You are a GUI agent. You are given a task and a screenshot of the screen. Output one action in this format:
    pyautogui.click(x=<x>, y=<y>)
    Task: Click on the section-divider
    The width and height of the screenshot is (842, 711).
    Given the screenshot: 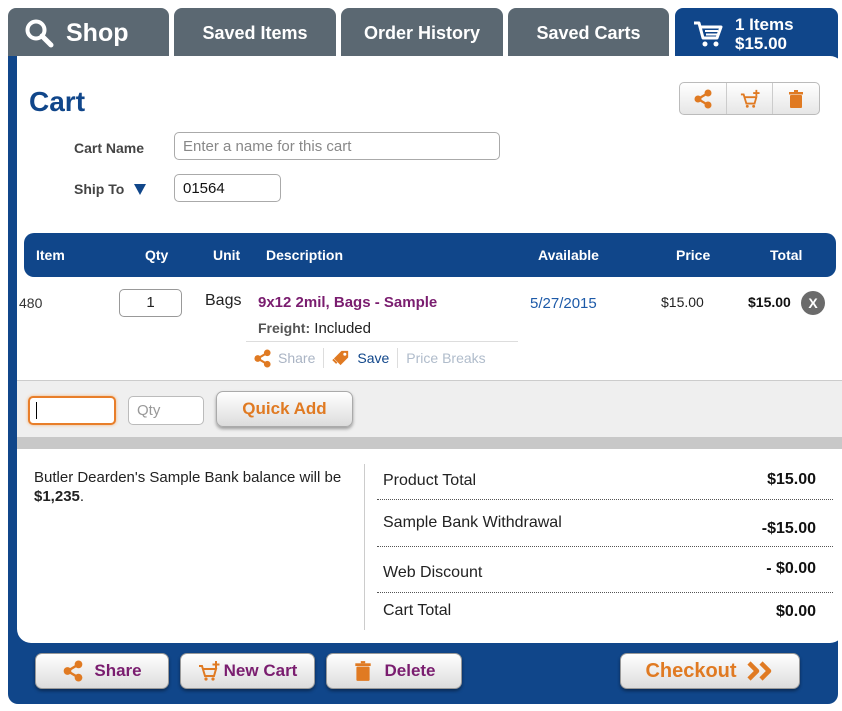 What is the action you would take?
    pyautogui.click(x=429, y=443)
    